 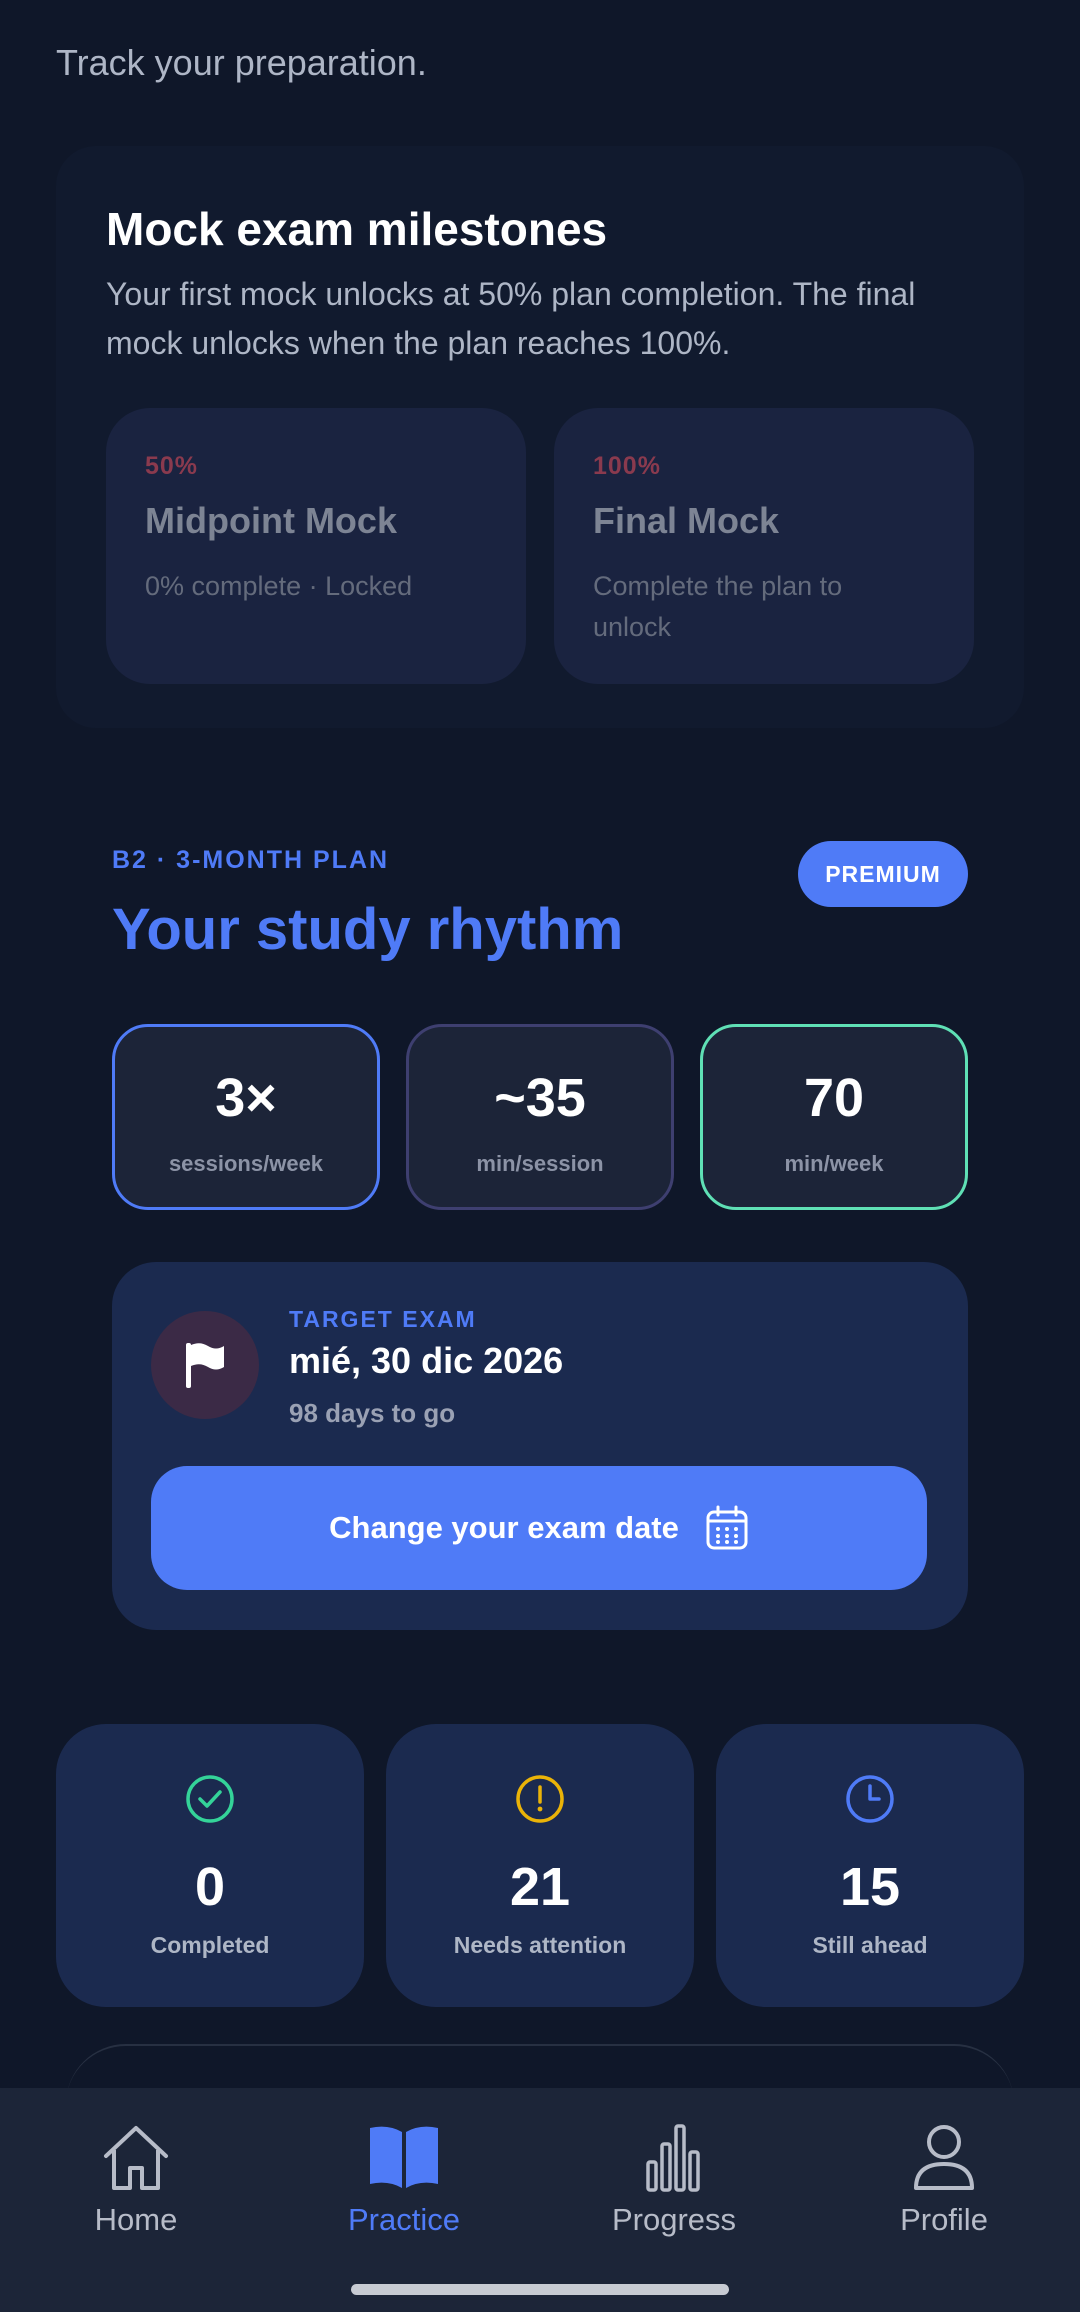 What do you see at coordinates (210, 1945) in the screenshot?
I see `summary-label: Completed` at bounding box center [210, 1945].